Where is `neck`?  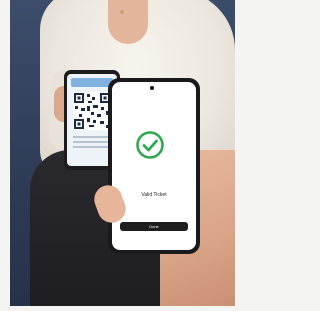 neck is located at coordinates (128, 22).